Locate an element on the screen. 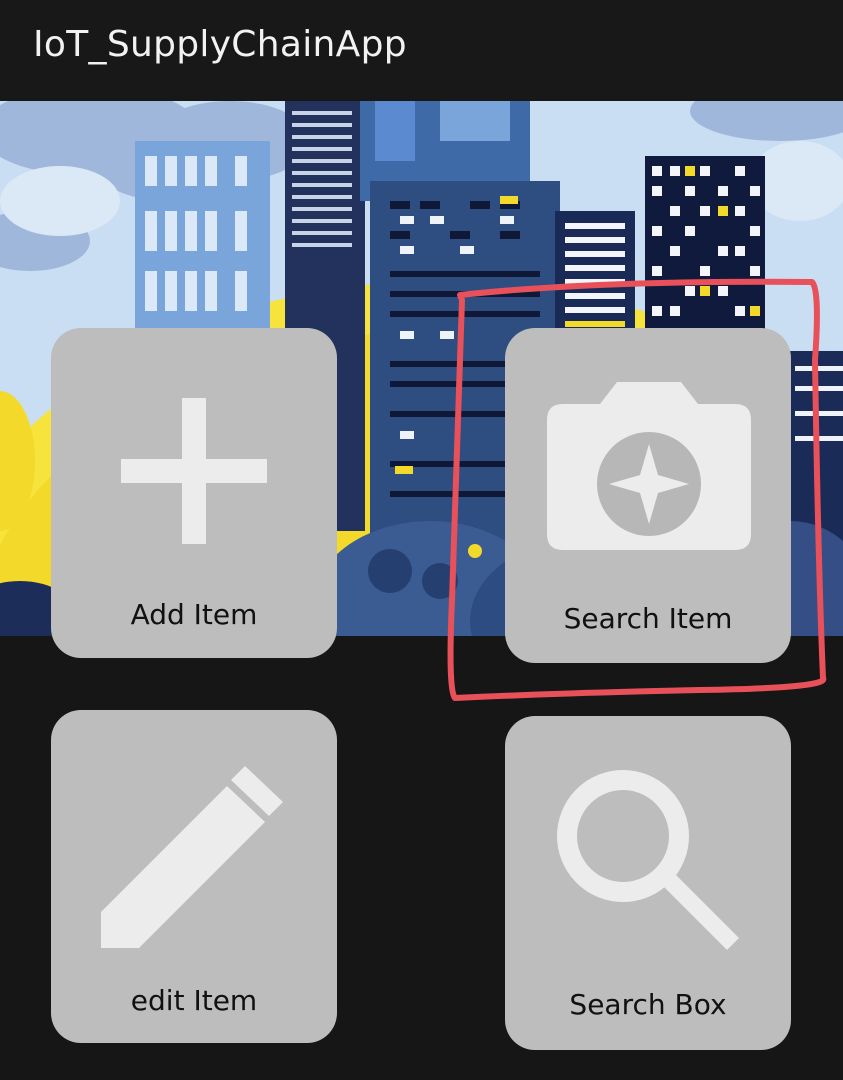  camera-icon is located at coordinates (649, 466).